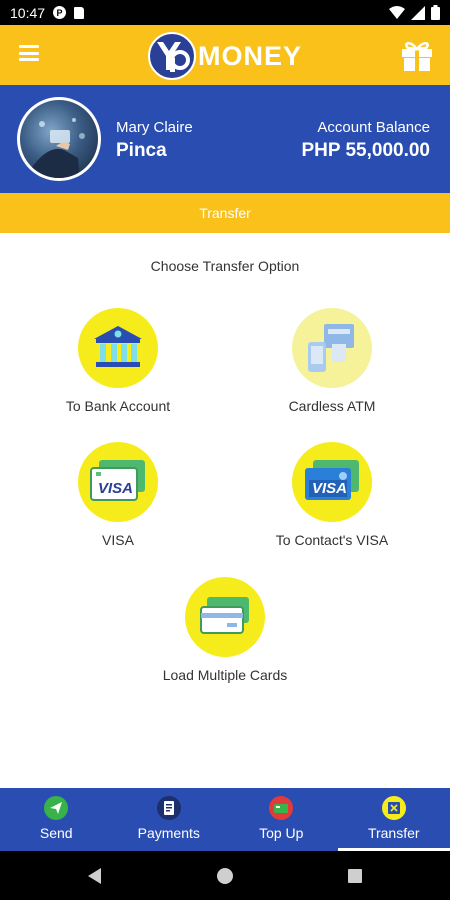 This screenshot has width=450, height=900. I want to click on send-icon, so click(56, 808).